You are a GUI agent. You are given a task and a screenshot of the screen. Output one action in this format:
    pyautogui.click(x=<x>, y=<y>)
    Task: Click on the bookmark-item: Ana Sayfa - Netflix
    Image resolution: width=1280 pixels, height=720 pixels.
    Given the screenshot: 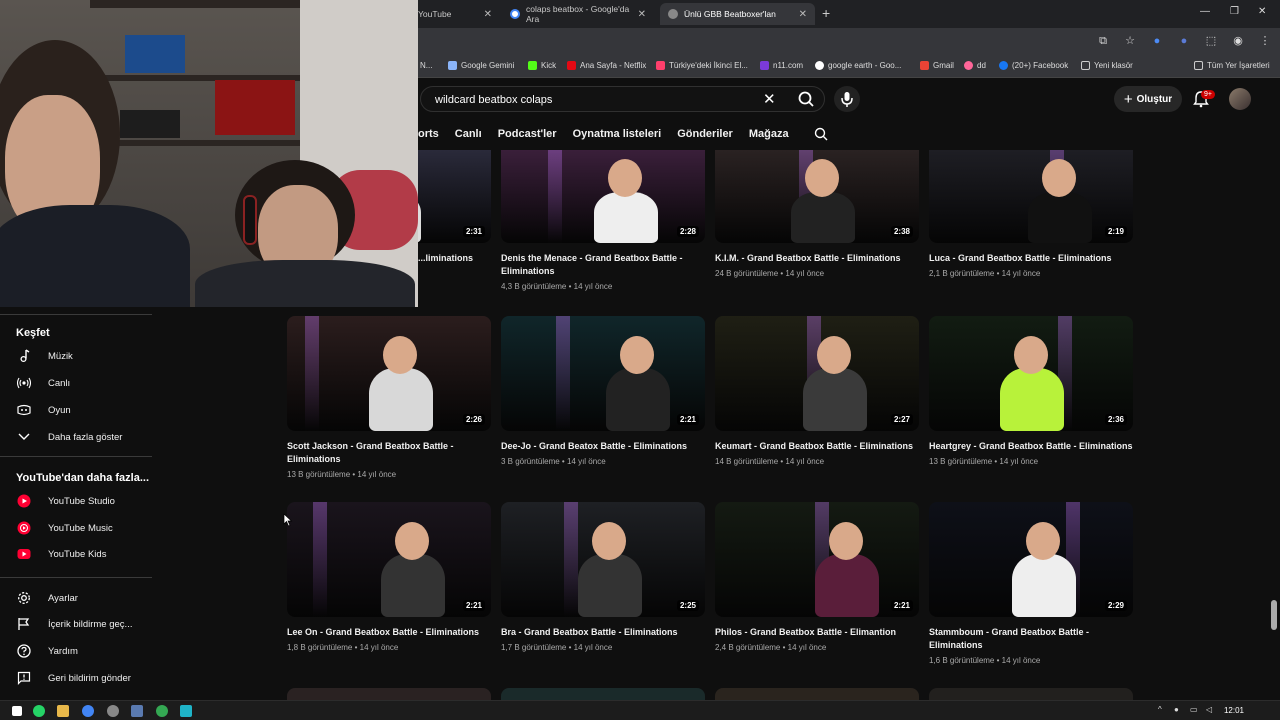 What is the action you would take?
    pyautogui.click(x=606, y=65)
    